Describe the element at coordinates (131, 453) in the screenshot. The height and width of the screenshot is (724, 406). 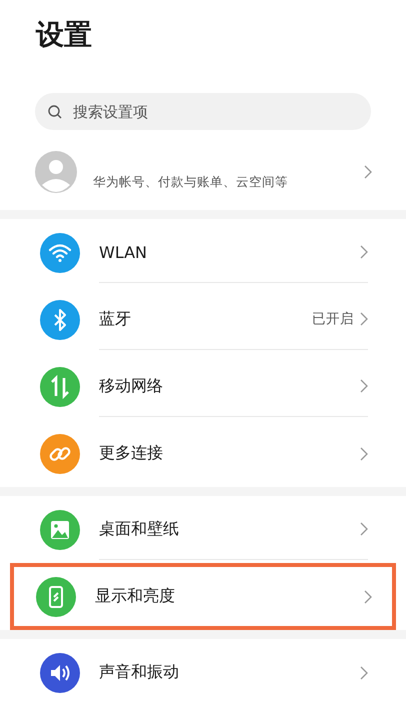
I see `item-label: 更多连接` at that location.